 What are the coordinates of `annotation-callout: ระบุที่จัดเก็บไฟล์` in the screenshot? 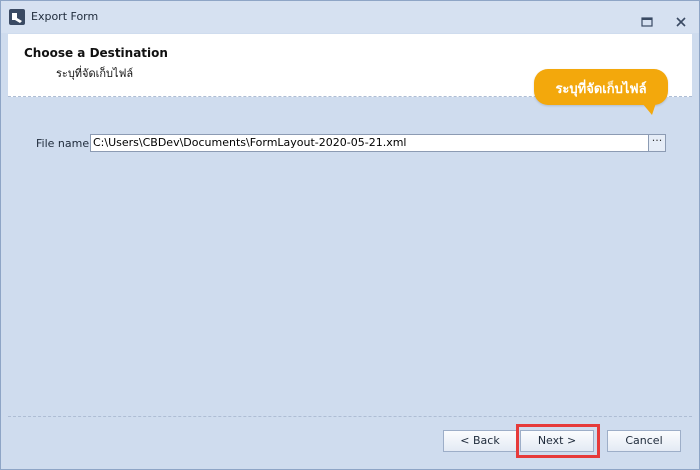 It's located at (601, 92).